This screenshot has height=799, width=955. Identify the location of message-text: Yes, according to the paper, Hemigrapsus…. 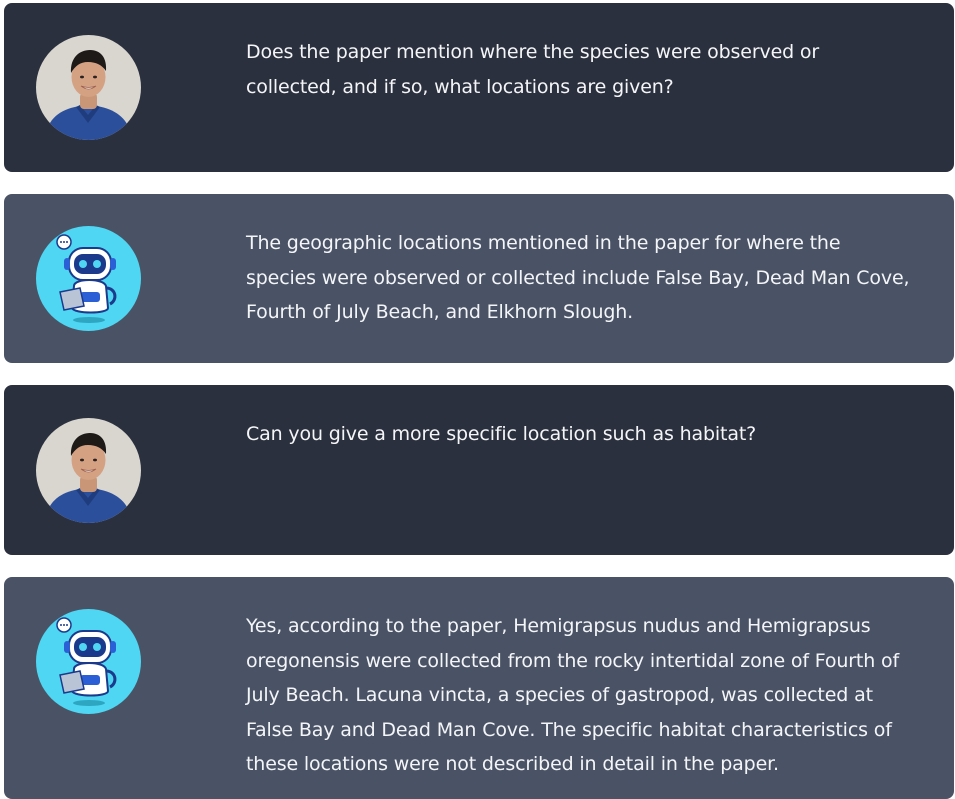
(573, 695).